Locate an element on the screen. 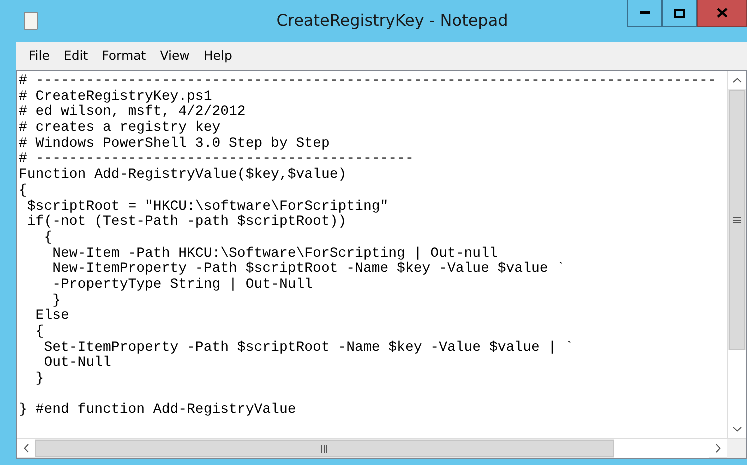 The height and width of the screenshot is (465, 747). code-line: New-Item -Path HKCU:\Software\ForScripting | Out-null is located at coordinates (275, 254).